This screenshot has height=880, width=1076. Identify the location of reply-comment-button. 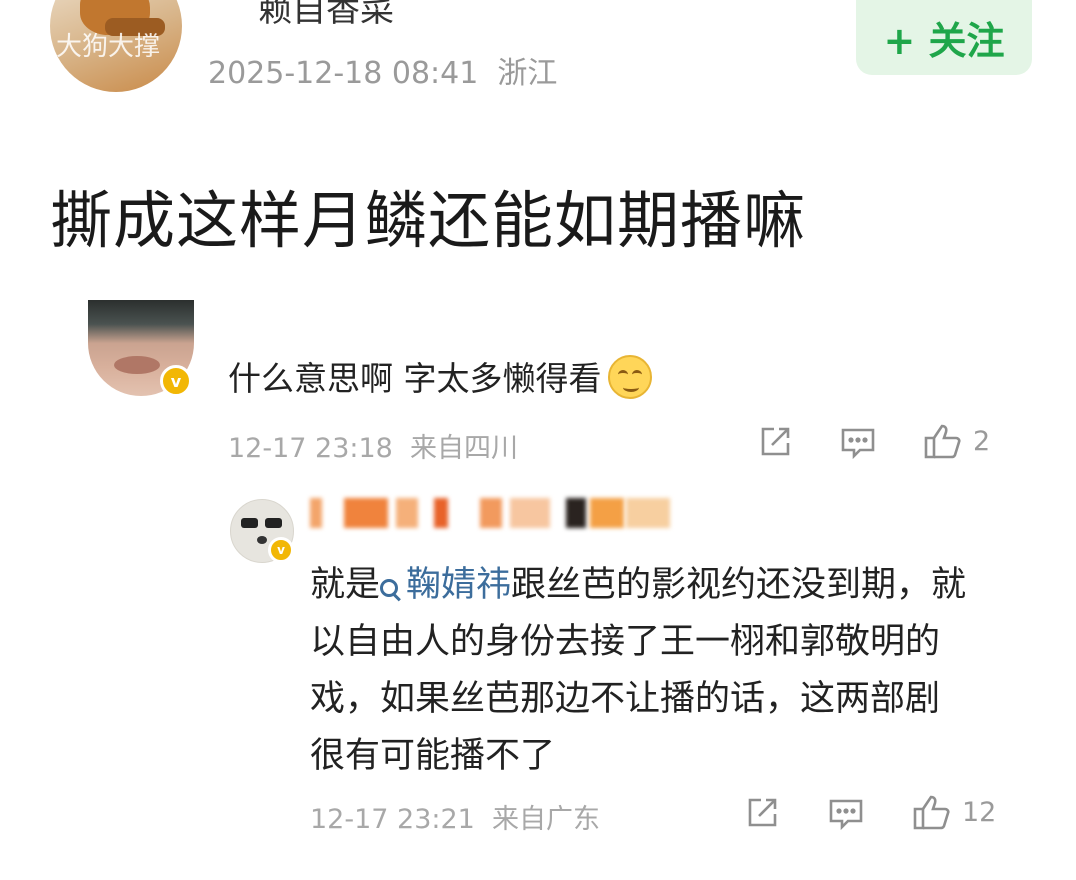
(846, 814).